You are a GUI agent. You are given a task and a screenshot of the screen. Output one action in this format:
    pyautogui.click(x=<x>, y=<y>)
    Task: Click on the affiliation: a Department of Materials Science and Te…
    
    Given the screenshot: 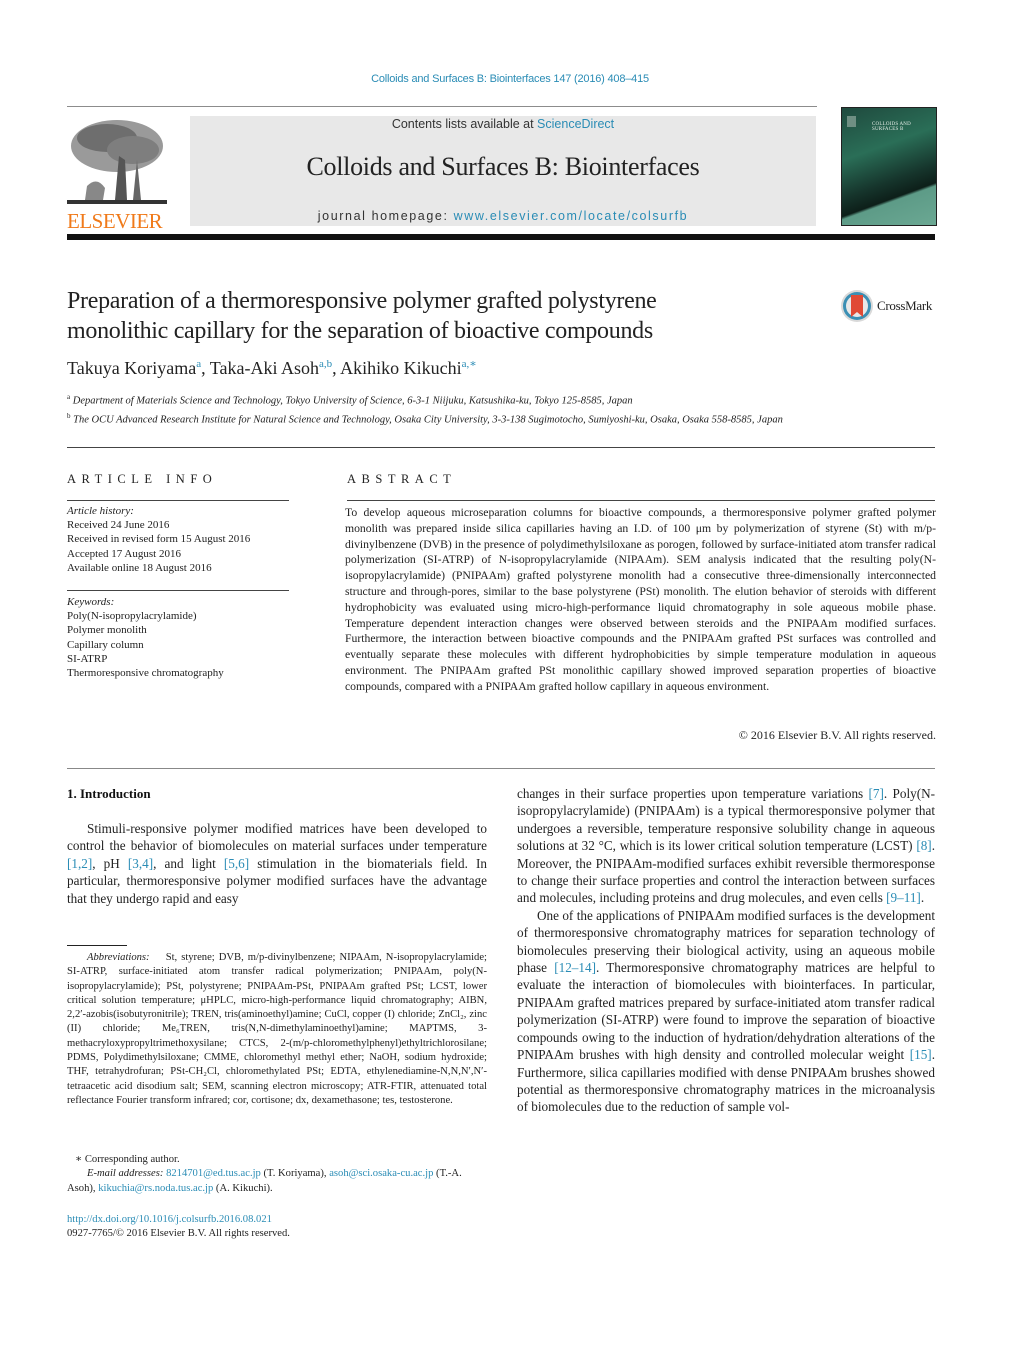 What is the action you would take?
    pyautogui.click(x=497, y=399)
    